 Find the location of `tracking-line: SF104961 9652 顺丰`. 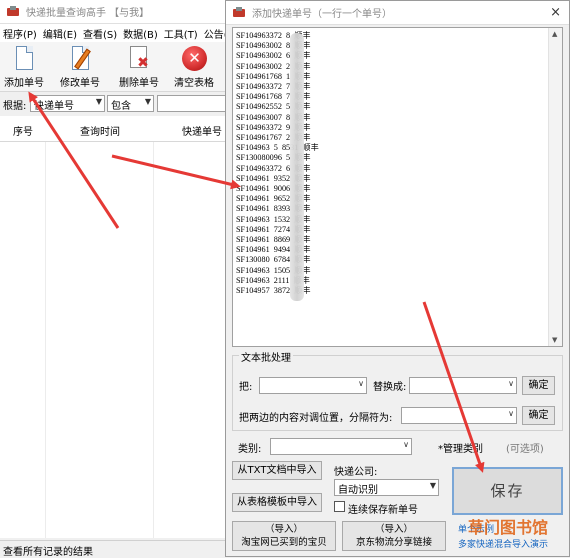

tracking-line: SF104961 9652 顺丰 is located at coordinates (273, 199).